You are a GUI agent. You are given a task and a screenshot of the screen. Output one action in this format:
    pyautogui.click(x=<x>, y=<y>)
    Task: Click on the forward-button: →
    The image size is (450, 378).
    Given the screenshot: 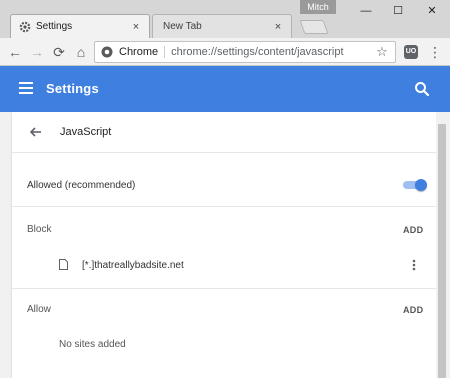 What is the action you would take?
    pyautogui.click(x=37, y=52)
    